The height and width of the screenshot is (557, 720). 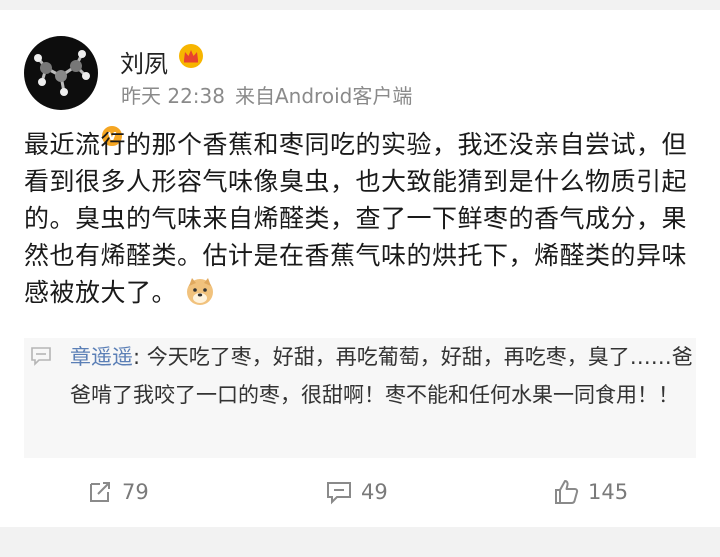 I want to click on author-name: 刘夙, so click(x=144, y=61).